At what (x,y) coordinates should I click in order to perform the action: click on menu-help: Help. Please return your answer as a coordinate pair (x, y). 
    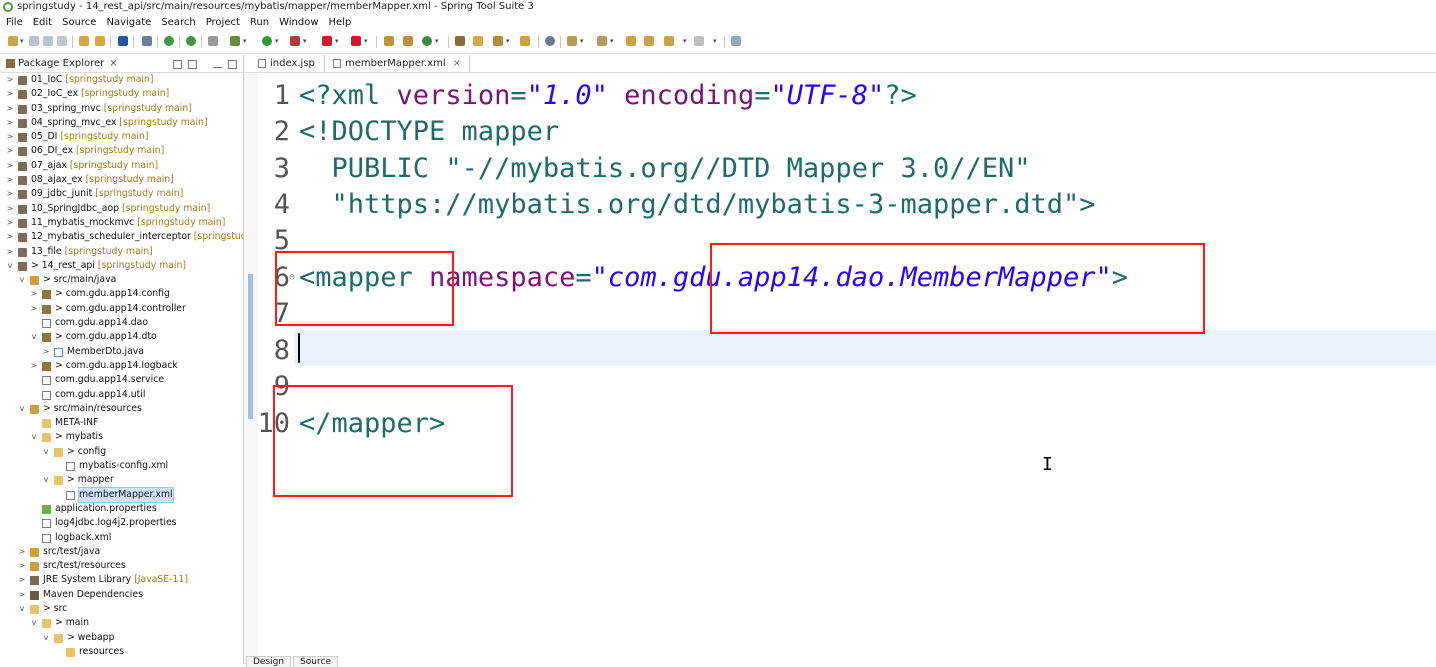
    Looking at the image, I should click on (340, 22).